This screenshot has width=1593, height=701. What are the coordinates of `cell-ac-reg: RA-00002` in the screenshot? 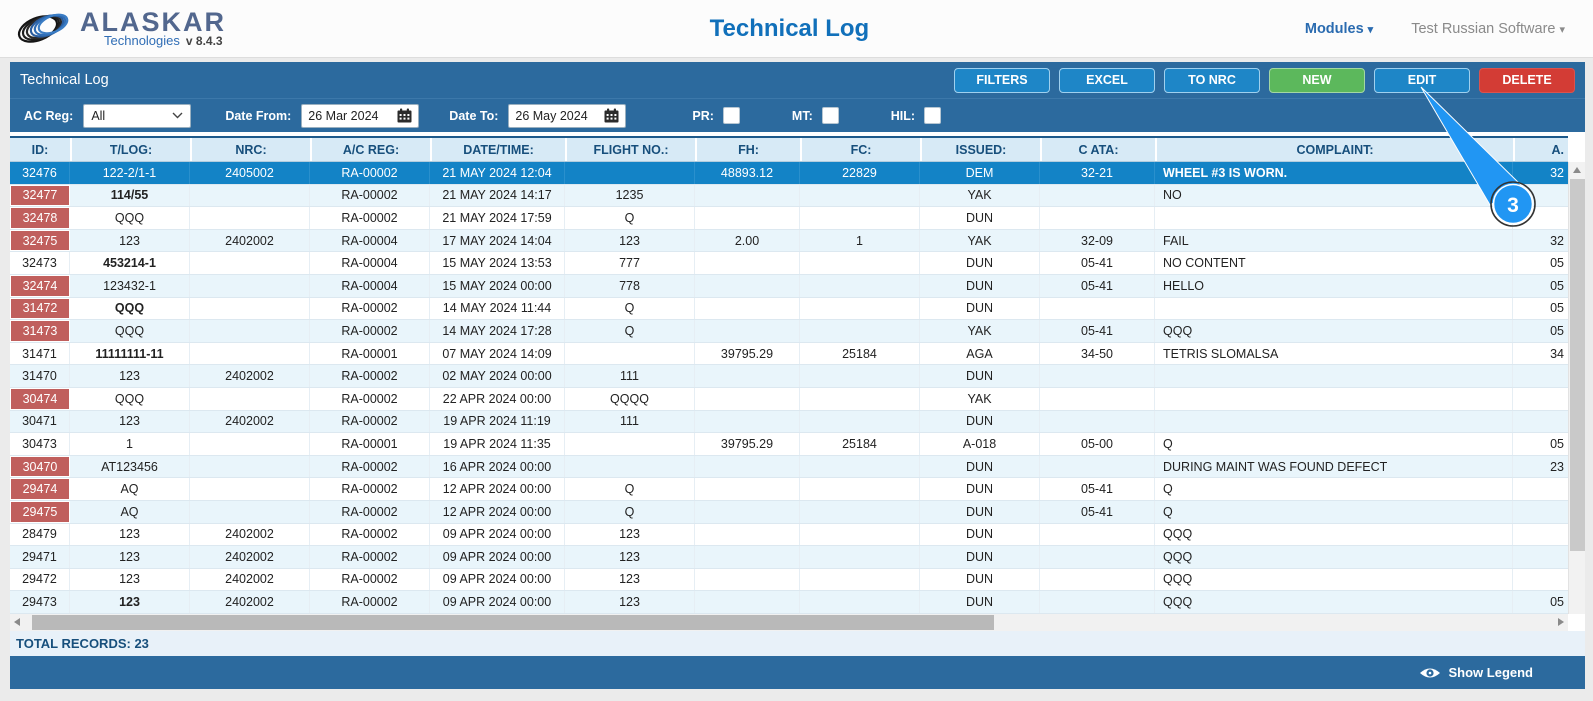 It's located at (370, 421).